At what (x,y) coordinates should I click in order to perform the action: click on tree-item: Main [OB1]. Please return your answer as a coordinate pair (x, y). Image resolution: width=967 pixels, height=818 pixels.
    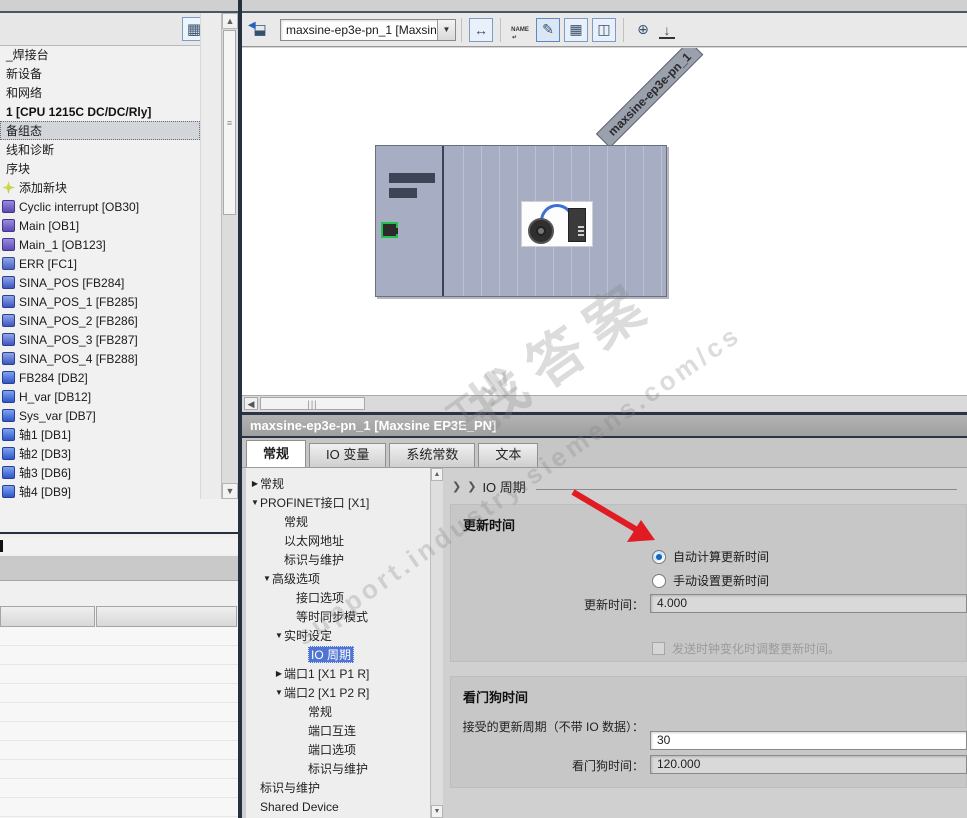
    Looking at the image, I should click on (100, 225).